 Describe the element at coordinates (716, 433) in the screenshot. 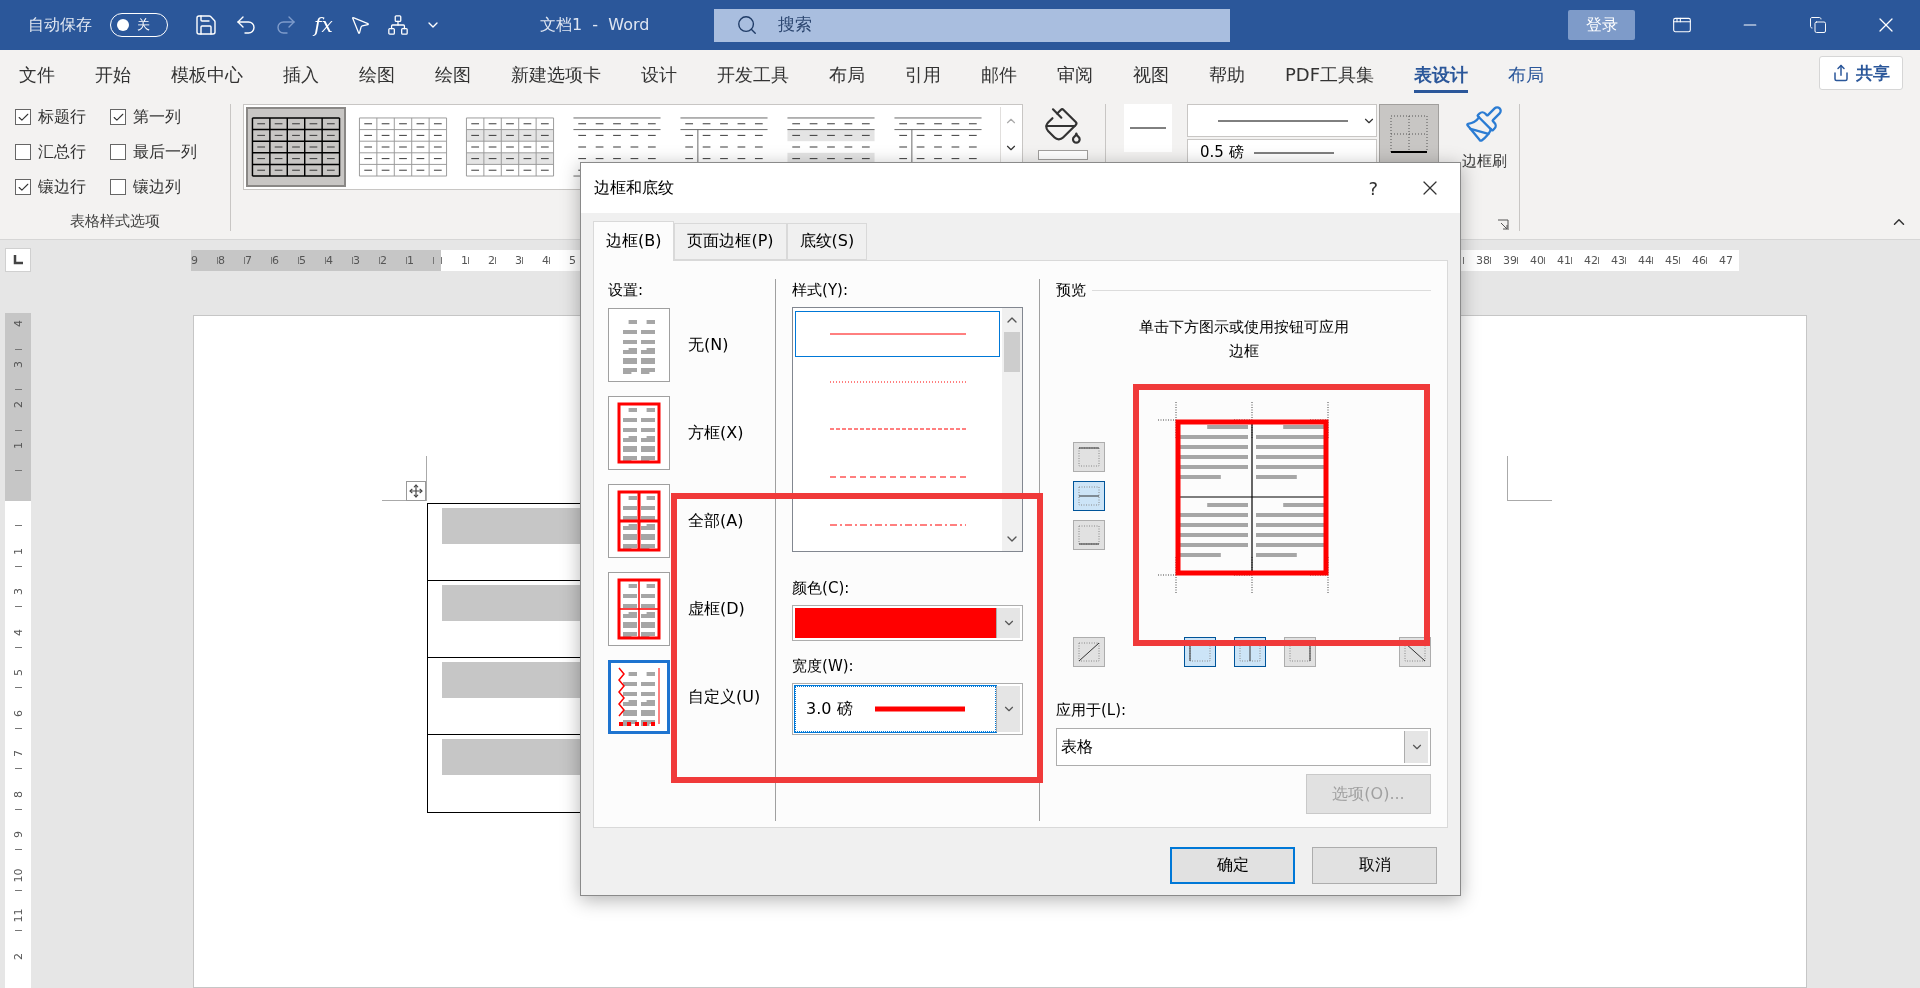

I see `setting-label: 方框(X)` at that location.